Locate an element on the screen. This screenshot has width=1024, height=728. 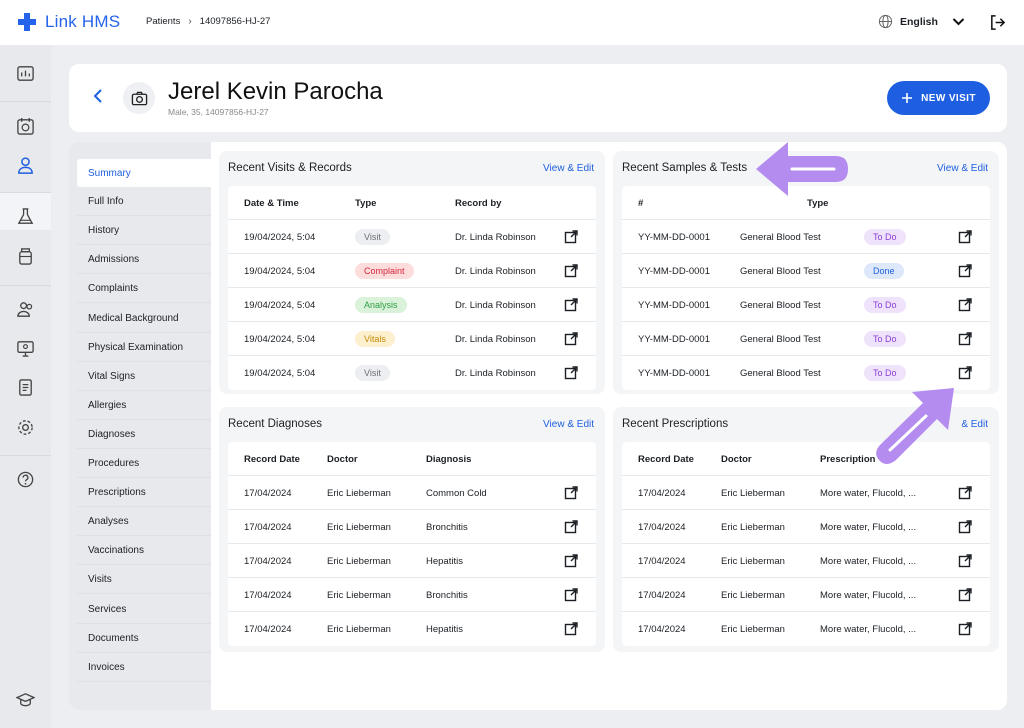
monitor-user-icon is located at coordinates (25, 348).